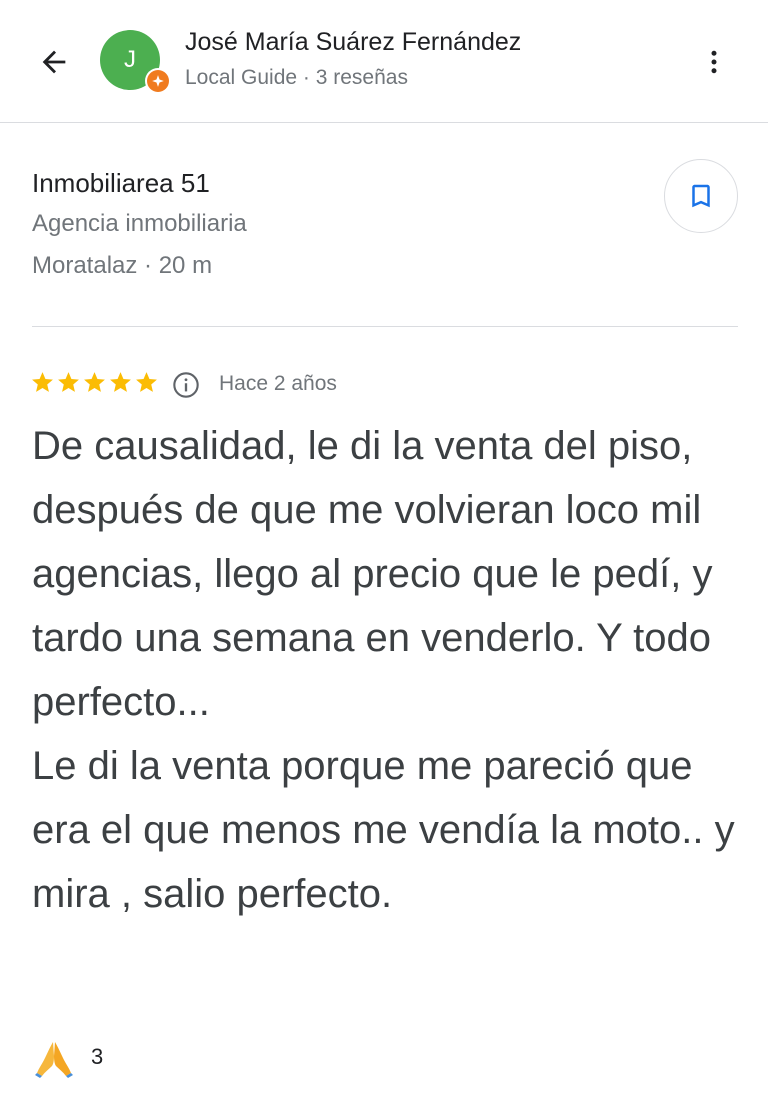 The image size is (768, 1101). I want to click on more-vert-icon, so click(714, 62).